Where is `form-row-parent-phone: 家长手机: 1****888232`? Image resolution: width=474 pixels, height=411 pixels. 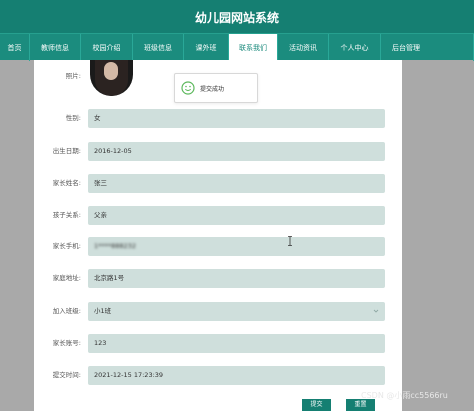
form-row-parent-phone: 家长手机: 1****888232 is located at coordinates (218, 246).